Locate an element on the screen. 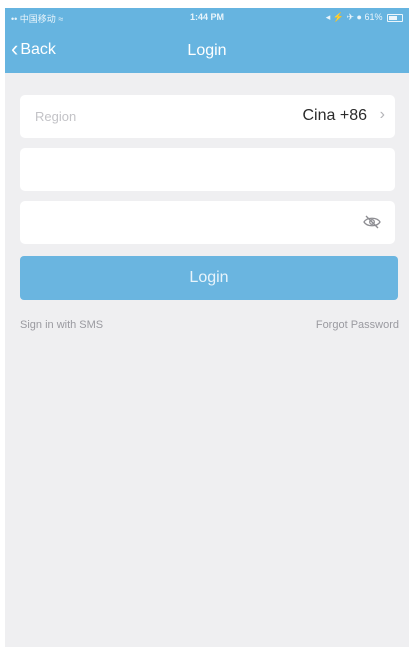 The image size is (415, 651). password-field is located at coordinates (207, 223).